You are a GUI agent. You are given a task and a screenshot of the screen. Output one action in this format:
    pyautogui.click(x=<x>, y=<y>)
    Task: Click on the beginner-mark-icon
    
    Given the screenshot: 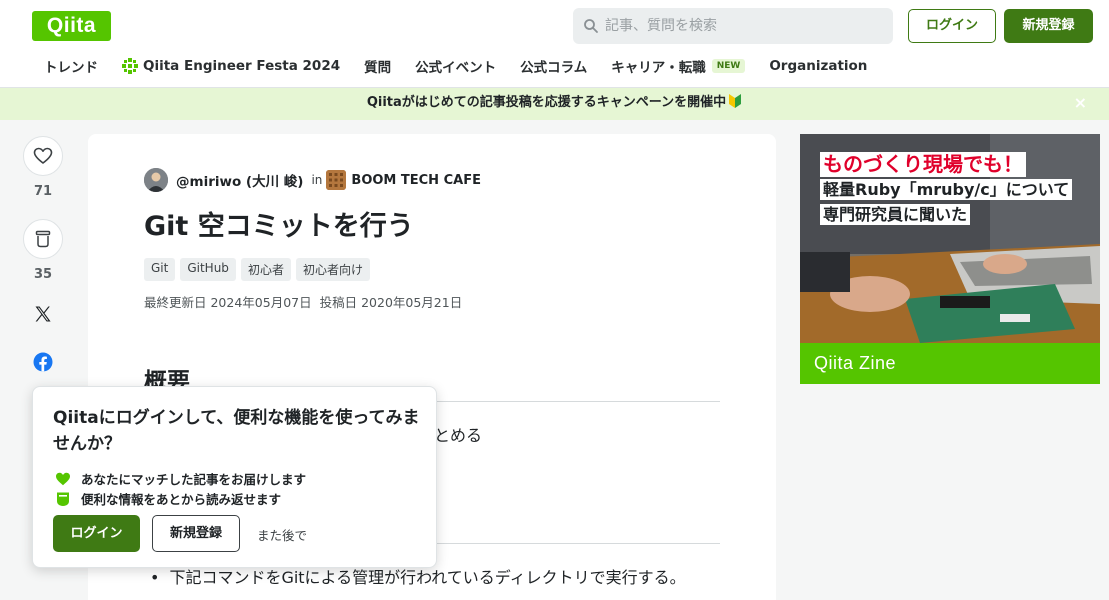 What is the action you would take?
    pyautogui.click(x=735, y=101)
    